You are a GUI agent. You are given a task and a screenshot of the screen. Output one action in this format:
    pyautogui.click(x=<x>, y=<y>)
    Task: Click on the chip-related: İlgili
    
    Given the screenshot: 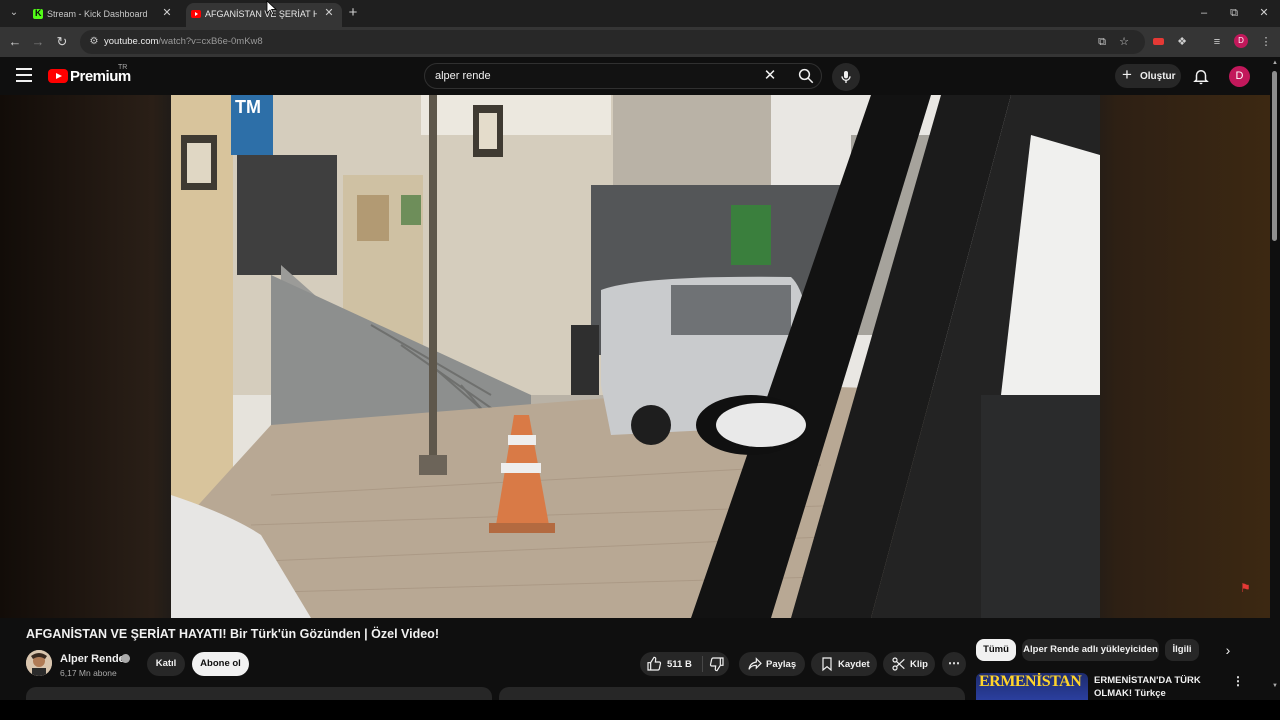 What is the action you would take?
    pyautogui.click(x=1182, y=650)
    